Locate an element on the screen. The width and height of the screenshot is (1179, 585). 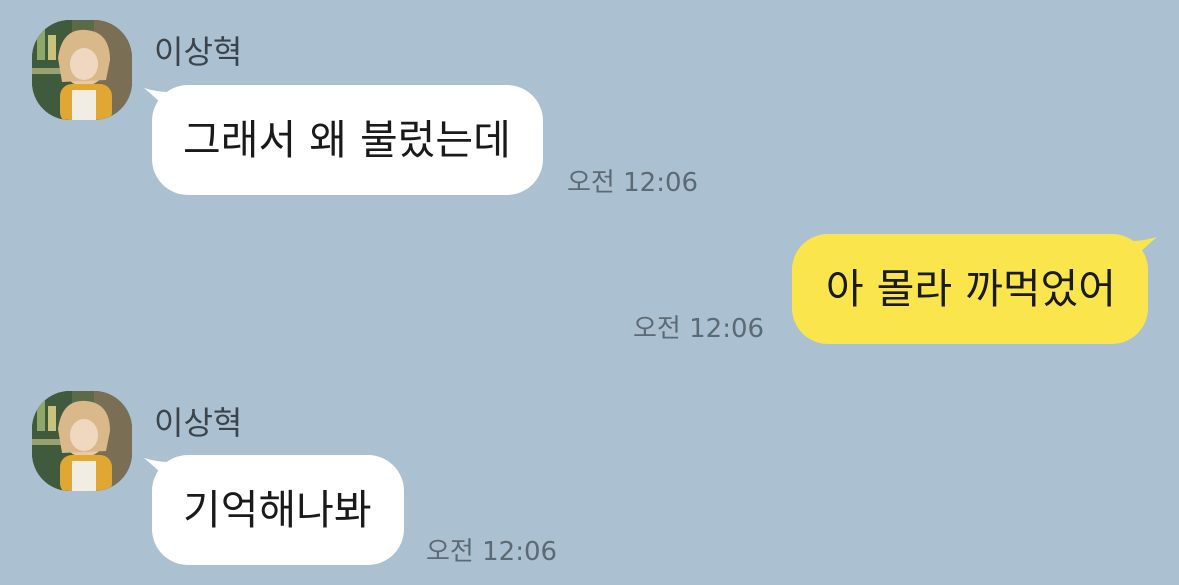
message-bubble-incoming: 그래서 왜 불렀는데 is located at coordinates (347, 140).